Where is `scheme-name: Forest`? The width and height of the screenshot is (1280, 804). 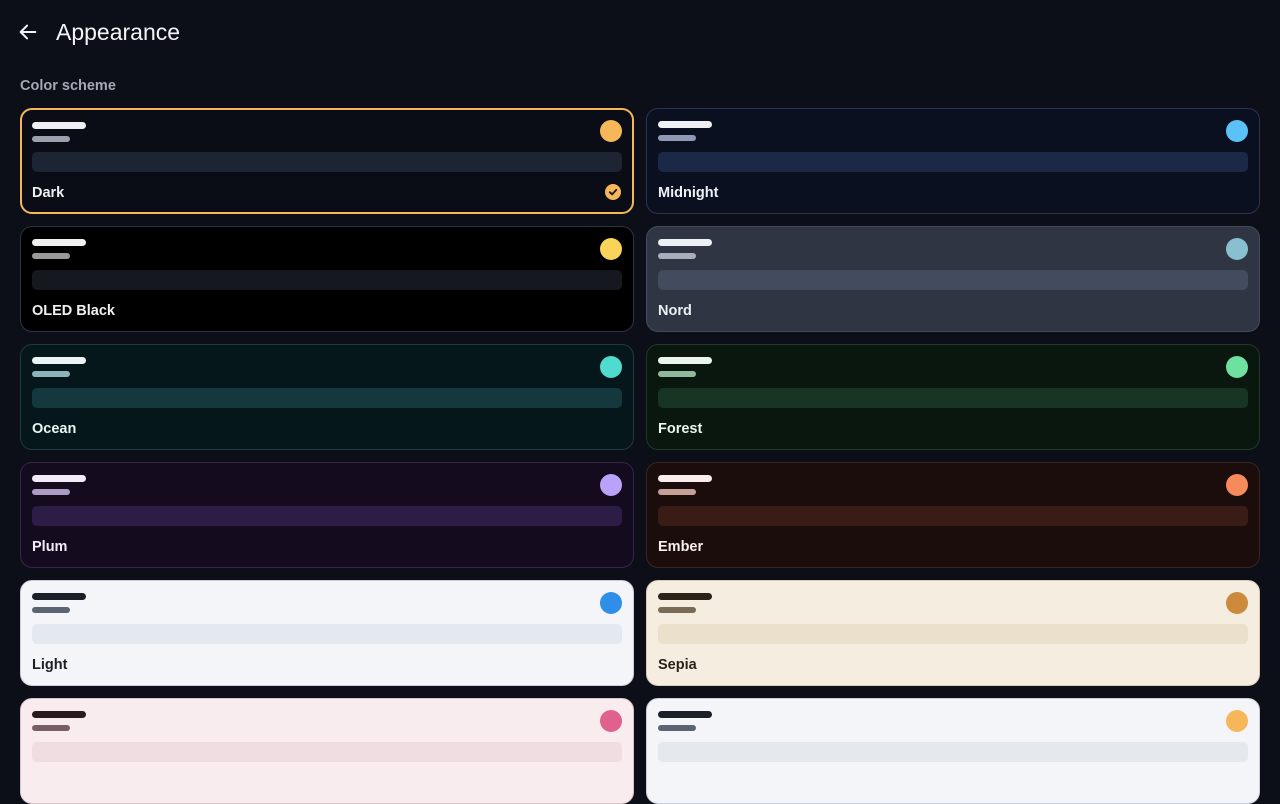
scheme-name: Forest is located at coordinates (680, 429).